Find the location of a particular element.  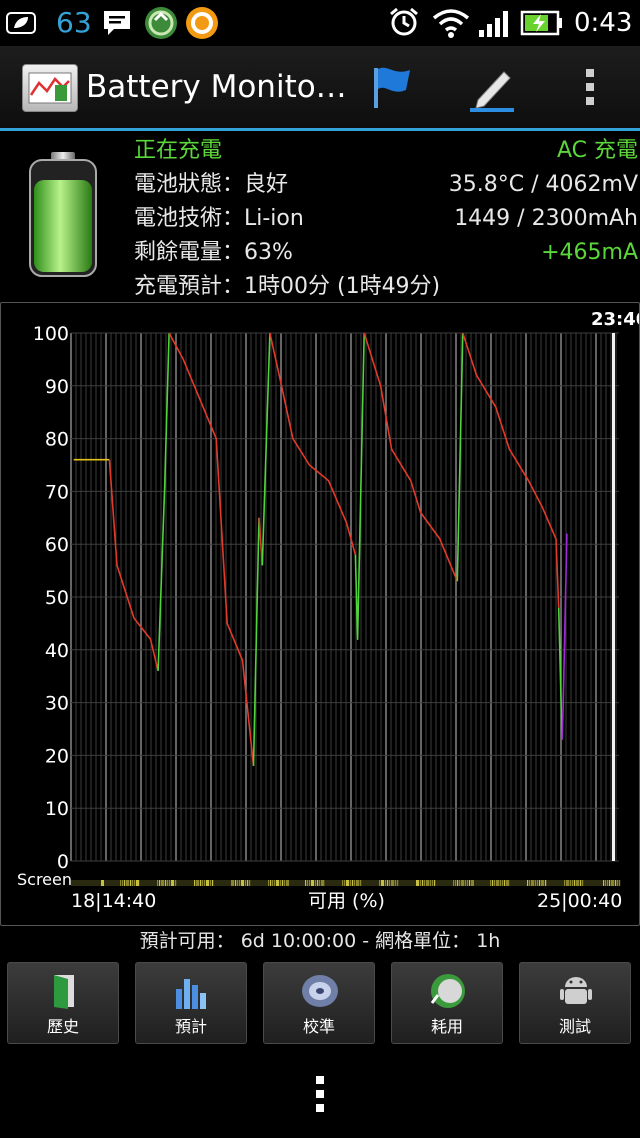

edit-button is located at coordinates (492, 87).